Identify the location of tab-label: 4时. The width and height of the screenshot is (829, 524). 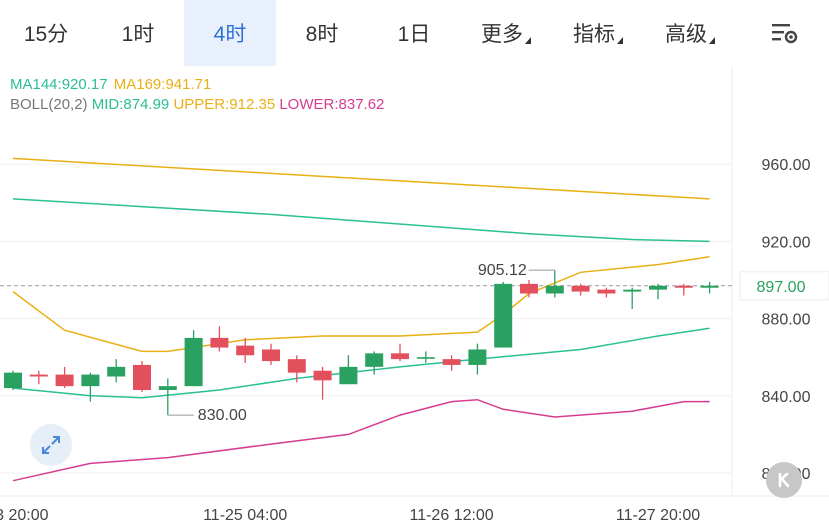
(230, 34).